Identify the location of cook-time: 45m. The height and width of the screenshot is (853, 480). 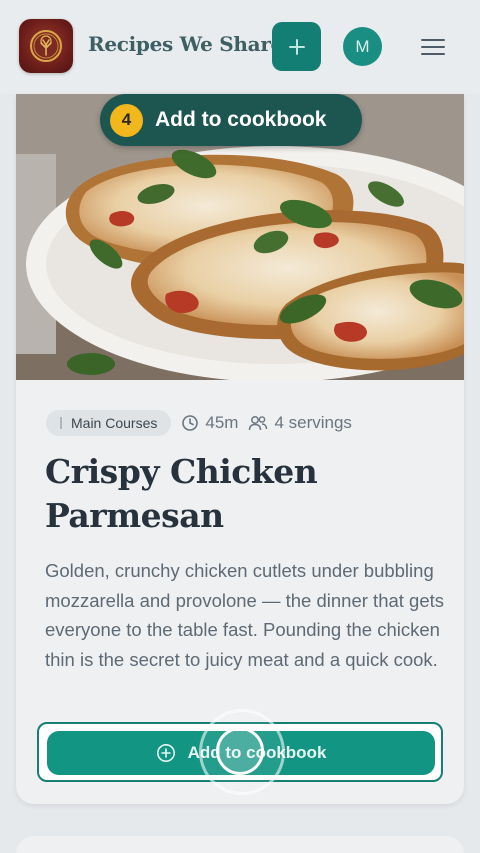
(209, 423).